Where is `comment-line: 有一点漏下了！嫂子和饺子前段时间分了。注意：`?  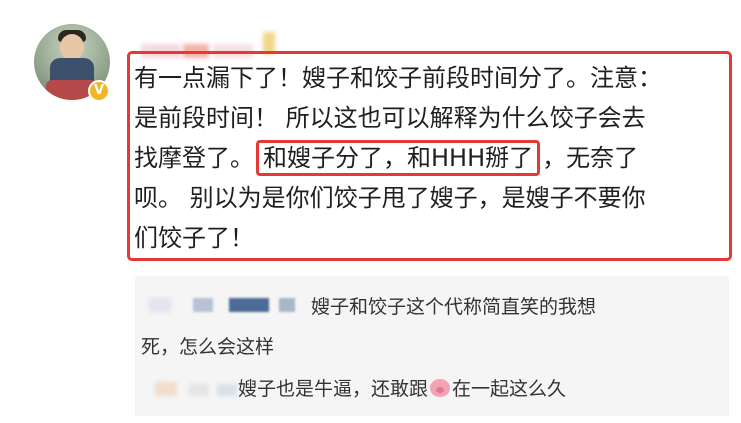
comment-line: 有一点漏下了！嫂子和饺子前段时间分了。注意： is located at coordinates (398, 78).